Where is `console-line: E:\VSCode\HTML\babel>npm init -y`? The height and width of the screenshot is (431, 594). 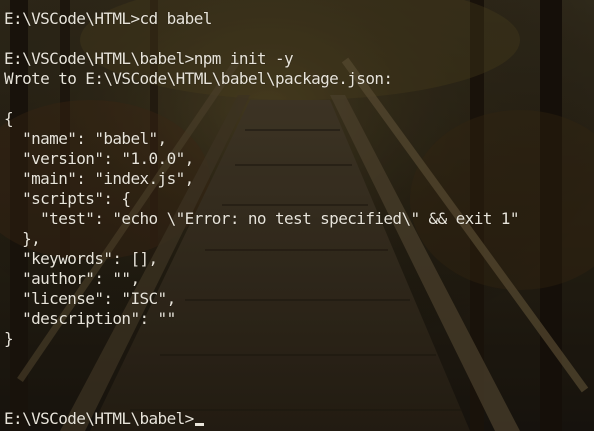 console-line: E:\VSCode\HTML\babel>npm init -y is located at coordinates (149, 58).